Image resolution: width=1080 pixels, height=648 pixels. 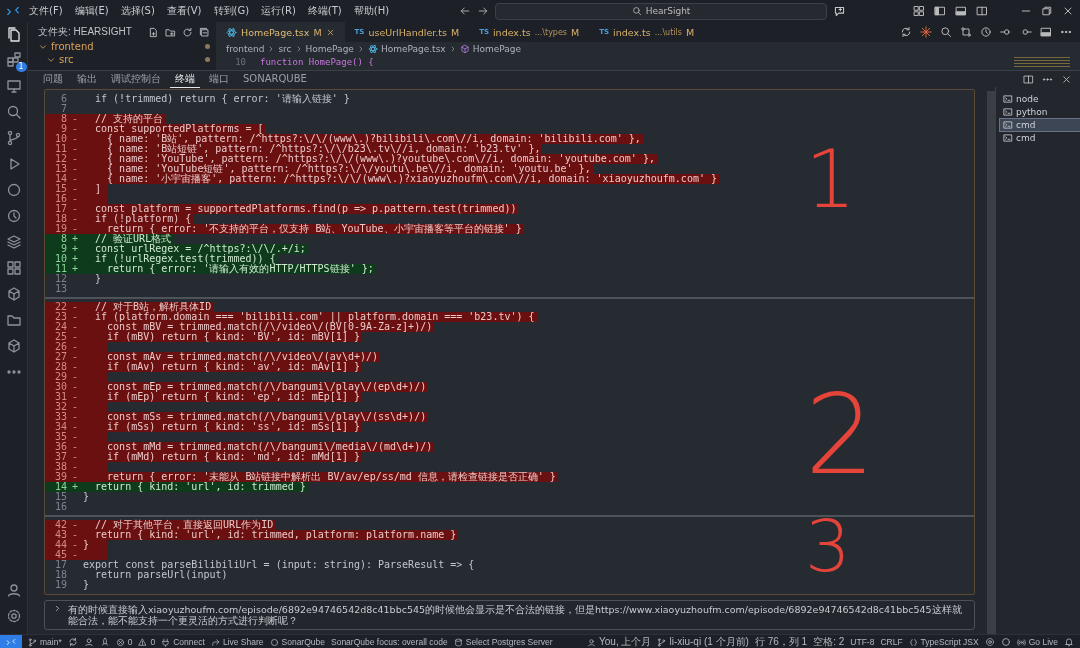 I want to click on code-line: if (!platform) {, so click(x=143, y=219).